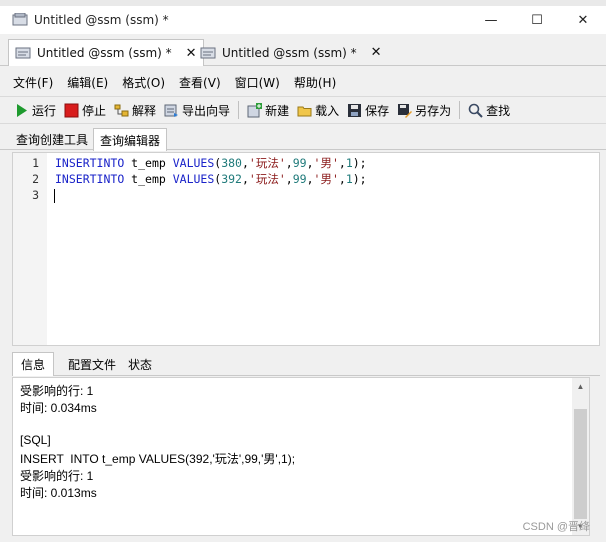 This screenshot has height=542, width=606. Describe the element at coordinates (110, 179) in the screenshot. I see `keyword: INTO` at that location.